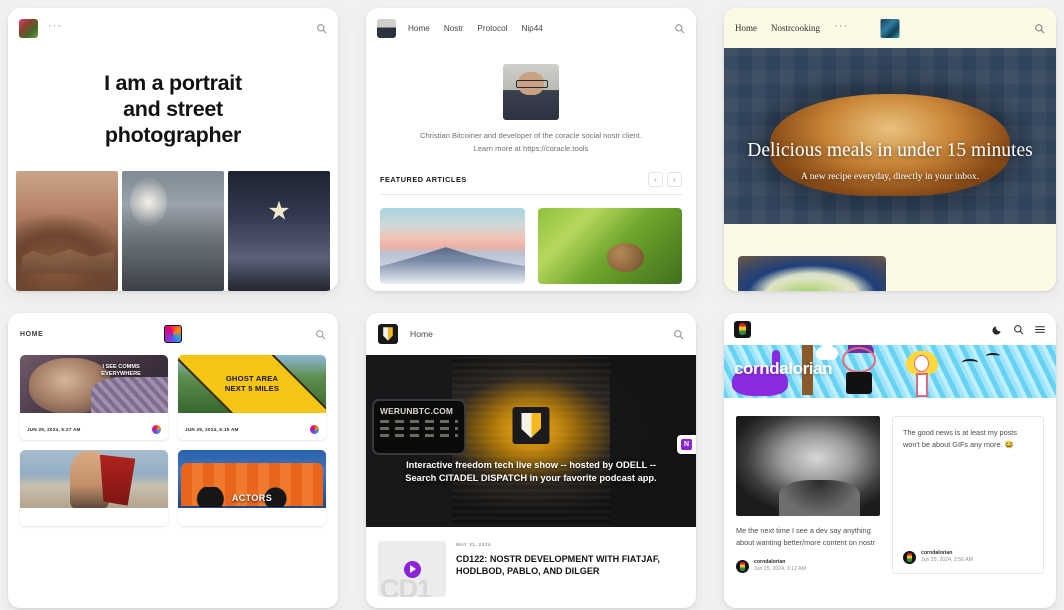  What do you see at coordinates (655, 180) in the screenshot?
I see `carousel-prev-button: ‹` at bounding box center [655, 180].